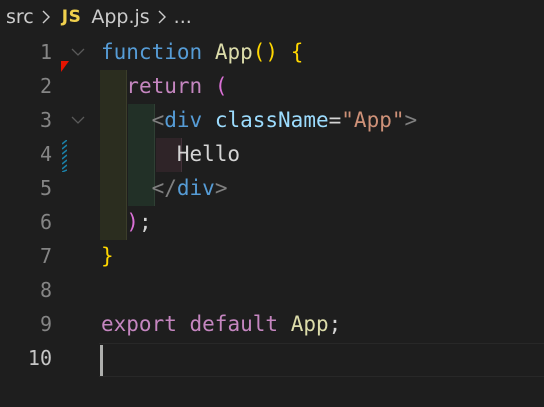 The width and height of the screenshot is (544, 407). I want to click on text-cursor, so click(101, 360).